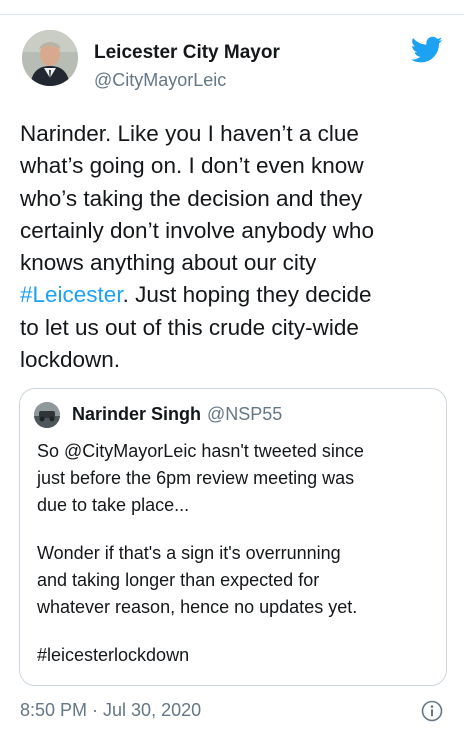  I want to click on author-name: Leicester City Mayor, so click(187, 53).